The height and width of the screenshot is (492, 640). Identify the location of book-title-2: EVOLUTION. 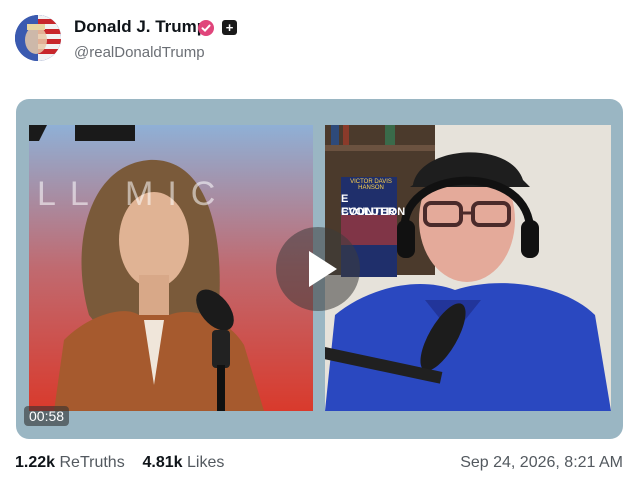
(373, 212).